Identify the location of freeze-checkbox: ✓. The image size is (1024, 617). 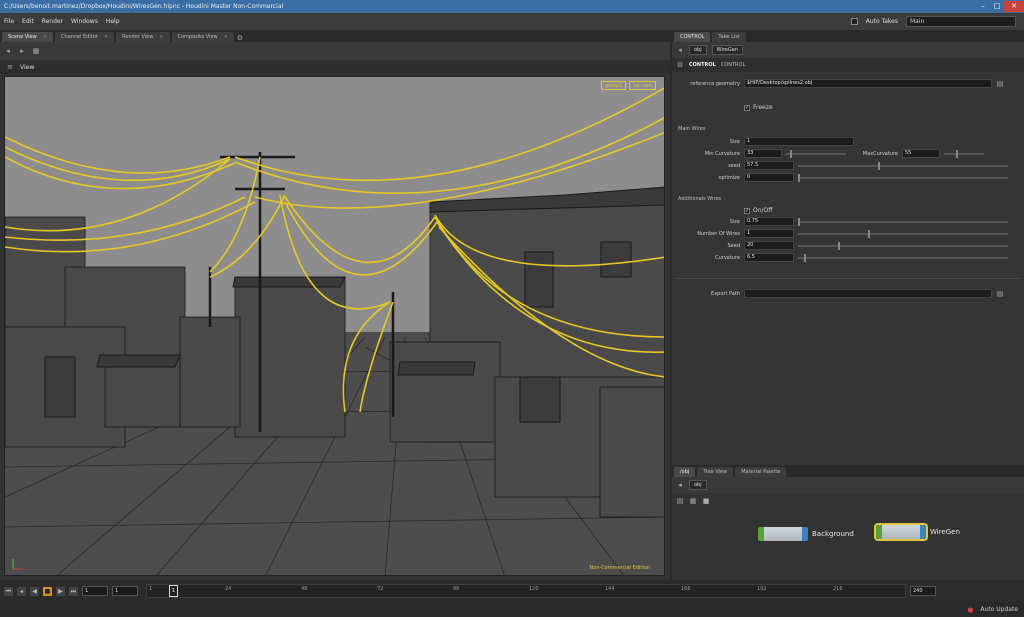
(747, 107).